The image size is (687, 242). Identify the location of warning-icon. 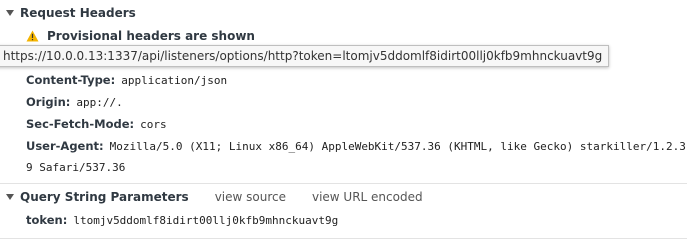
(32, 36).